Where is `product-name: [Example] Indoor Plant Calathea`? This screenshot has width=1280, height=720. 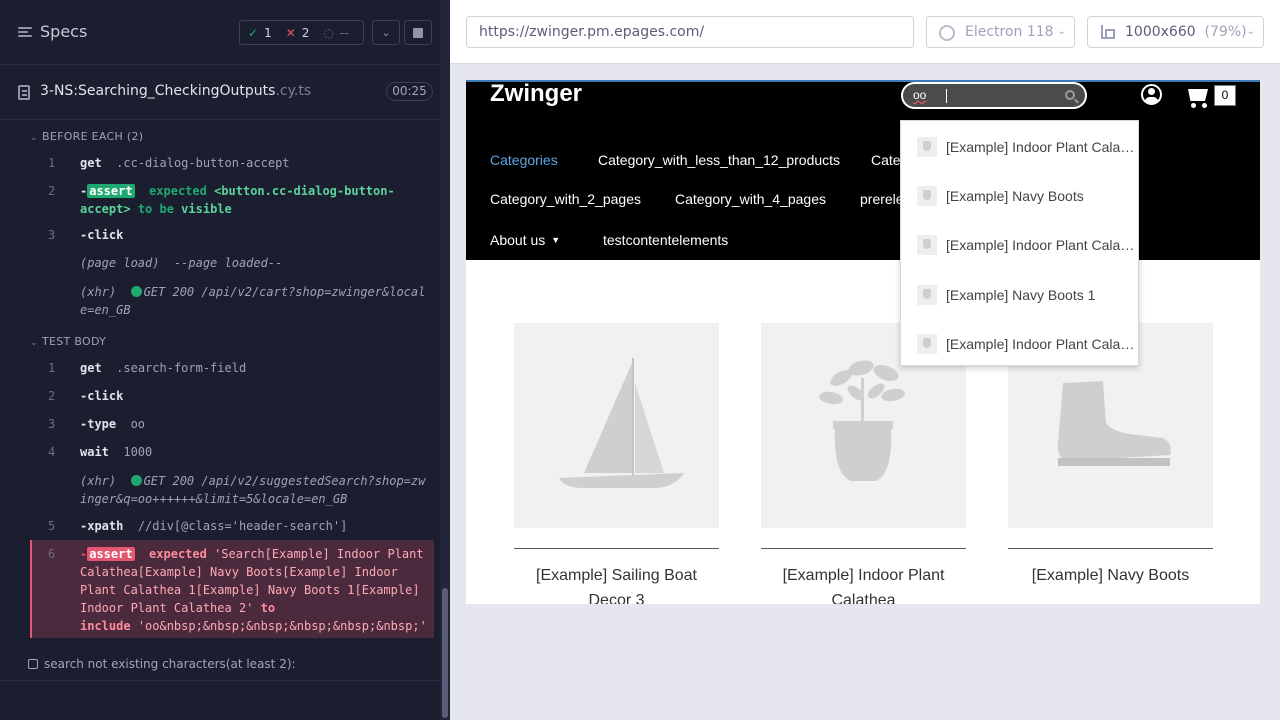
product-name: [Example] Indoor Plant Calathea is located at coordinates (863, 583).